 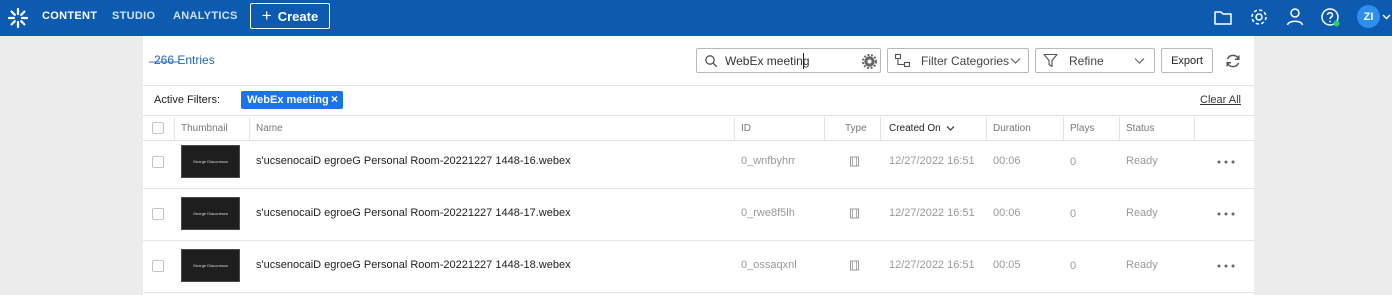 I want to click on filter-categories-dropdown: Filter Categories, so click(x=958, y=60).